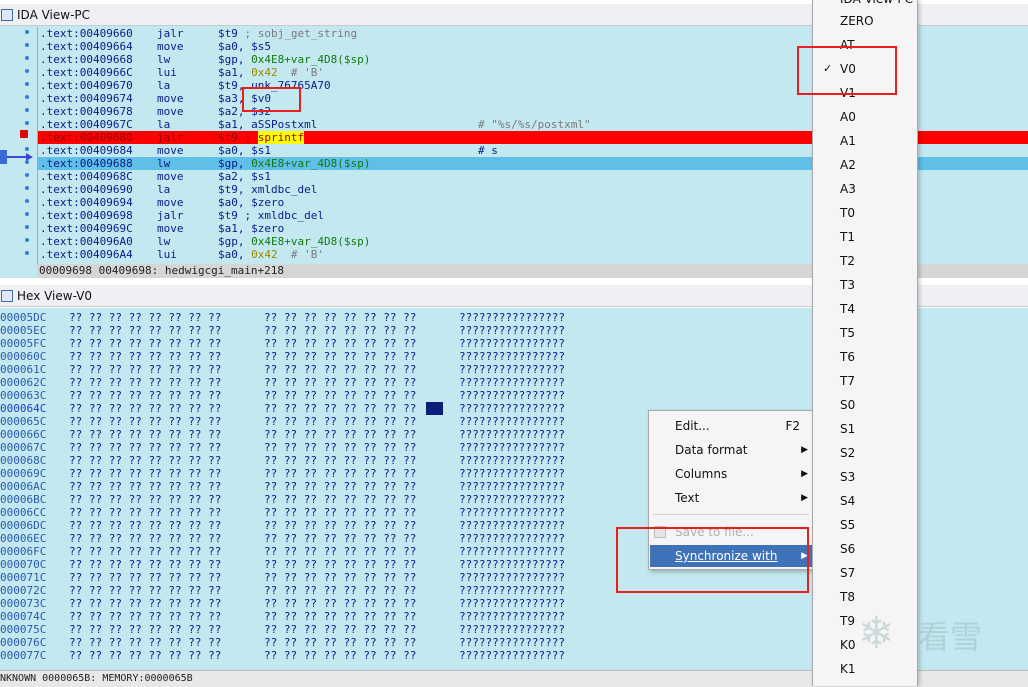 This screenshot has width=1028, height=687. What do you see at coordinates (865, 333) in the screenshot?
I see `sync-item-t5: T5` at bounding box center [865, 333].